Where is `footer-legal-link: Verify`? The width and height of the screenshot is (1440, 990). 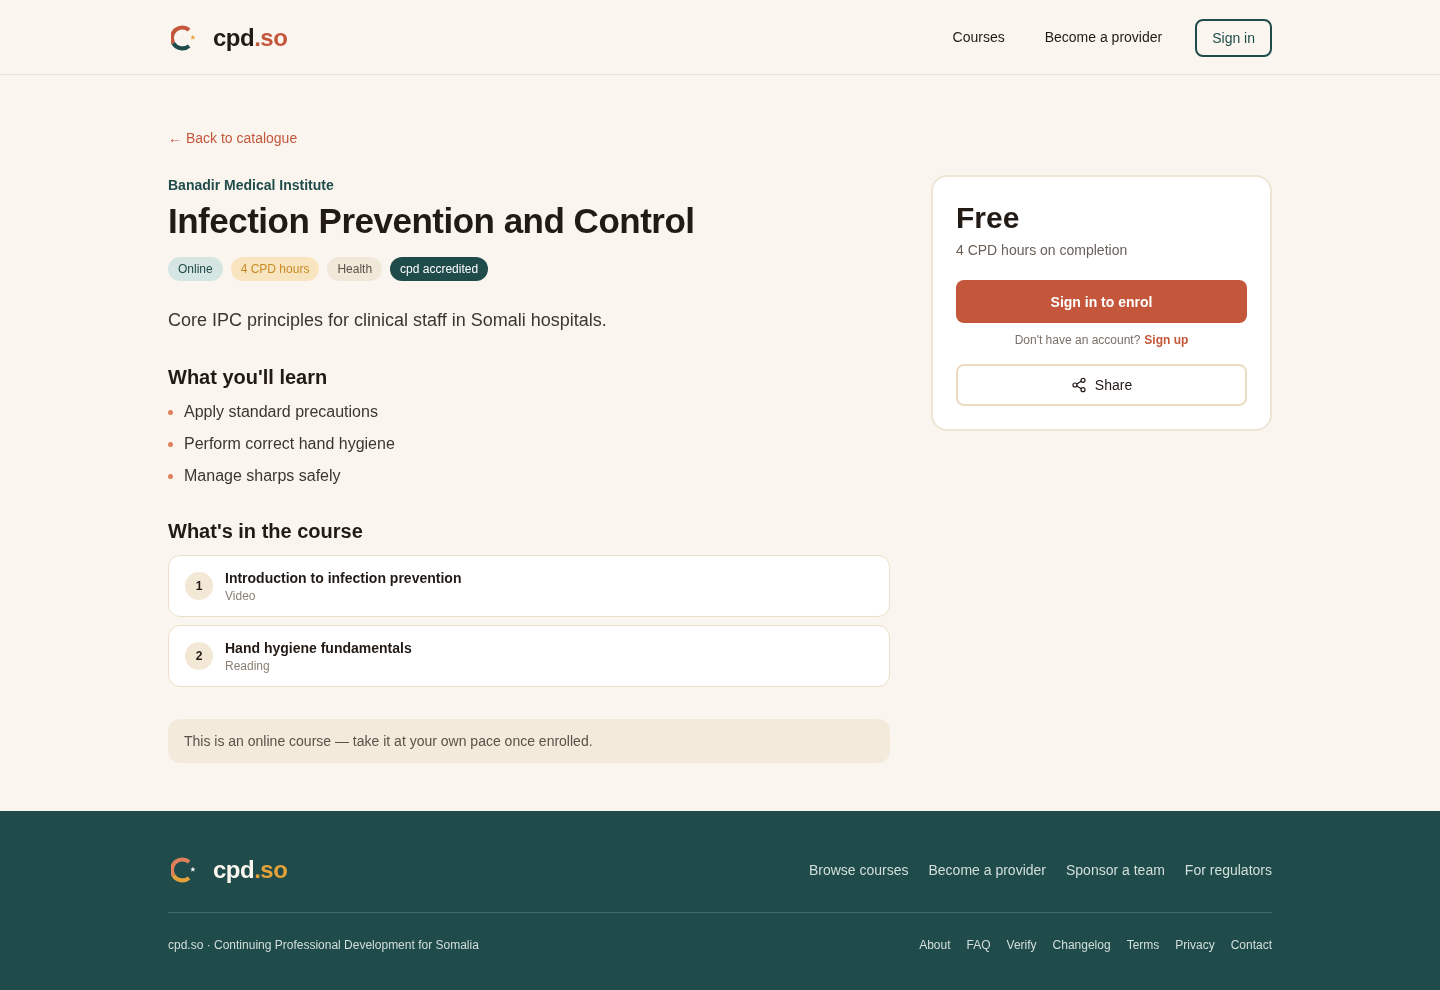 footer-legal-link: Verify is located at coordinates (1021, 945).